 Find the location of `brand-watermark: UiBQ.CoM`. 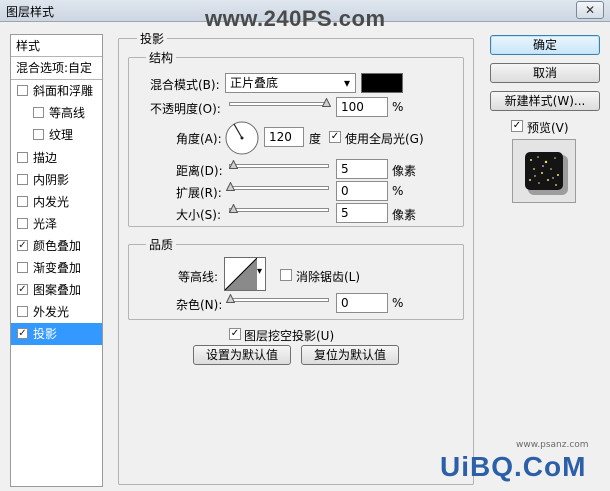

brand-watermark: UiBQ.CoM is located at coordinates (513, 466).